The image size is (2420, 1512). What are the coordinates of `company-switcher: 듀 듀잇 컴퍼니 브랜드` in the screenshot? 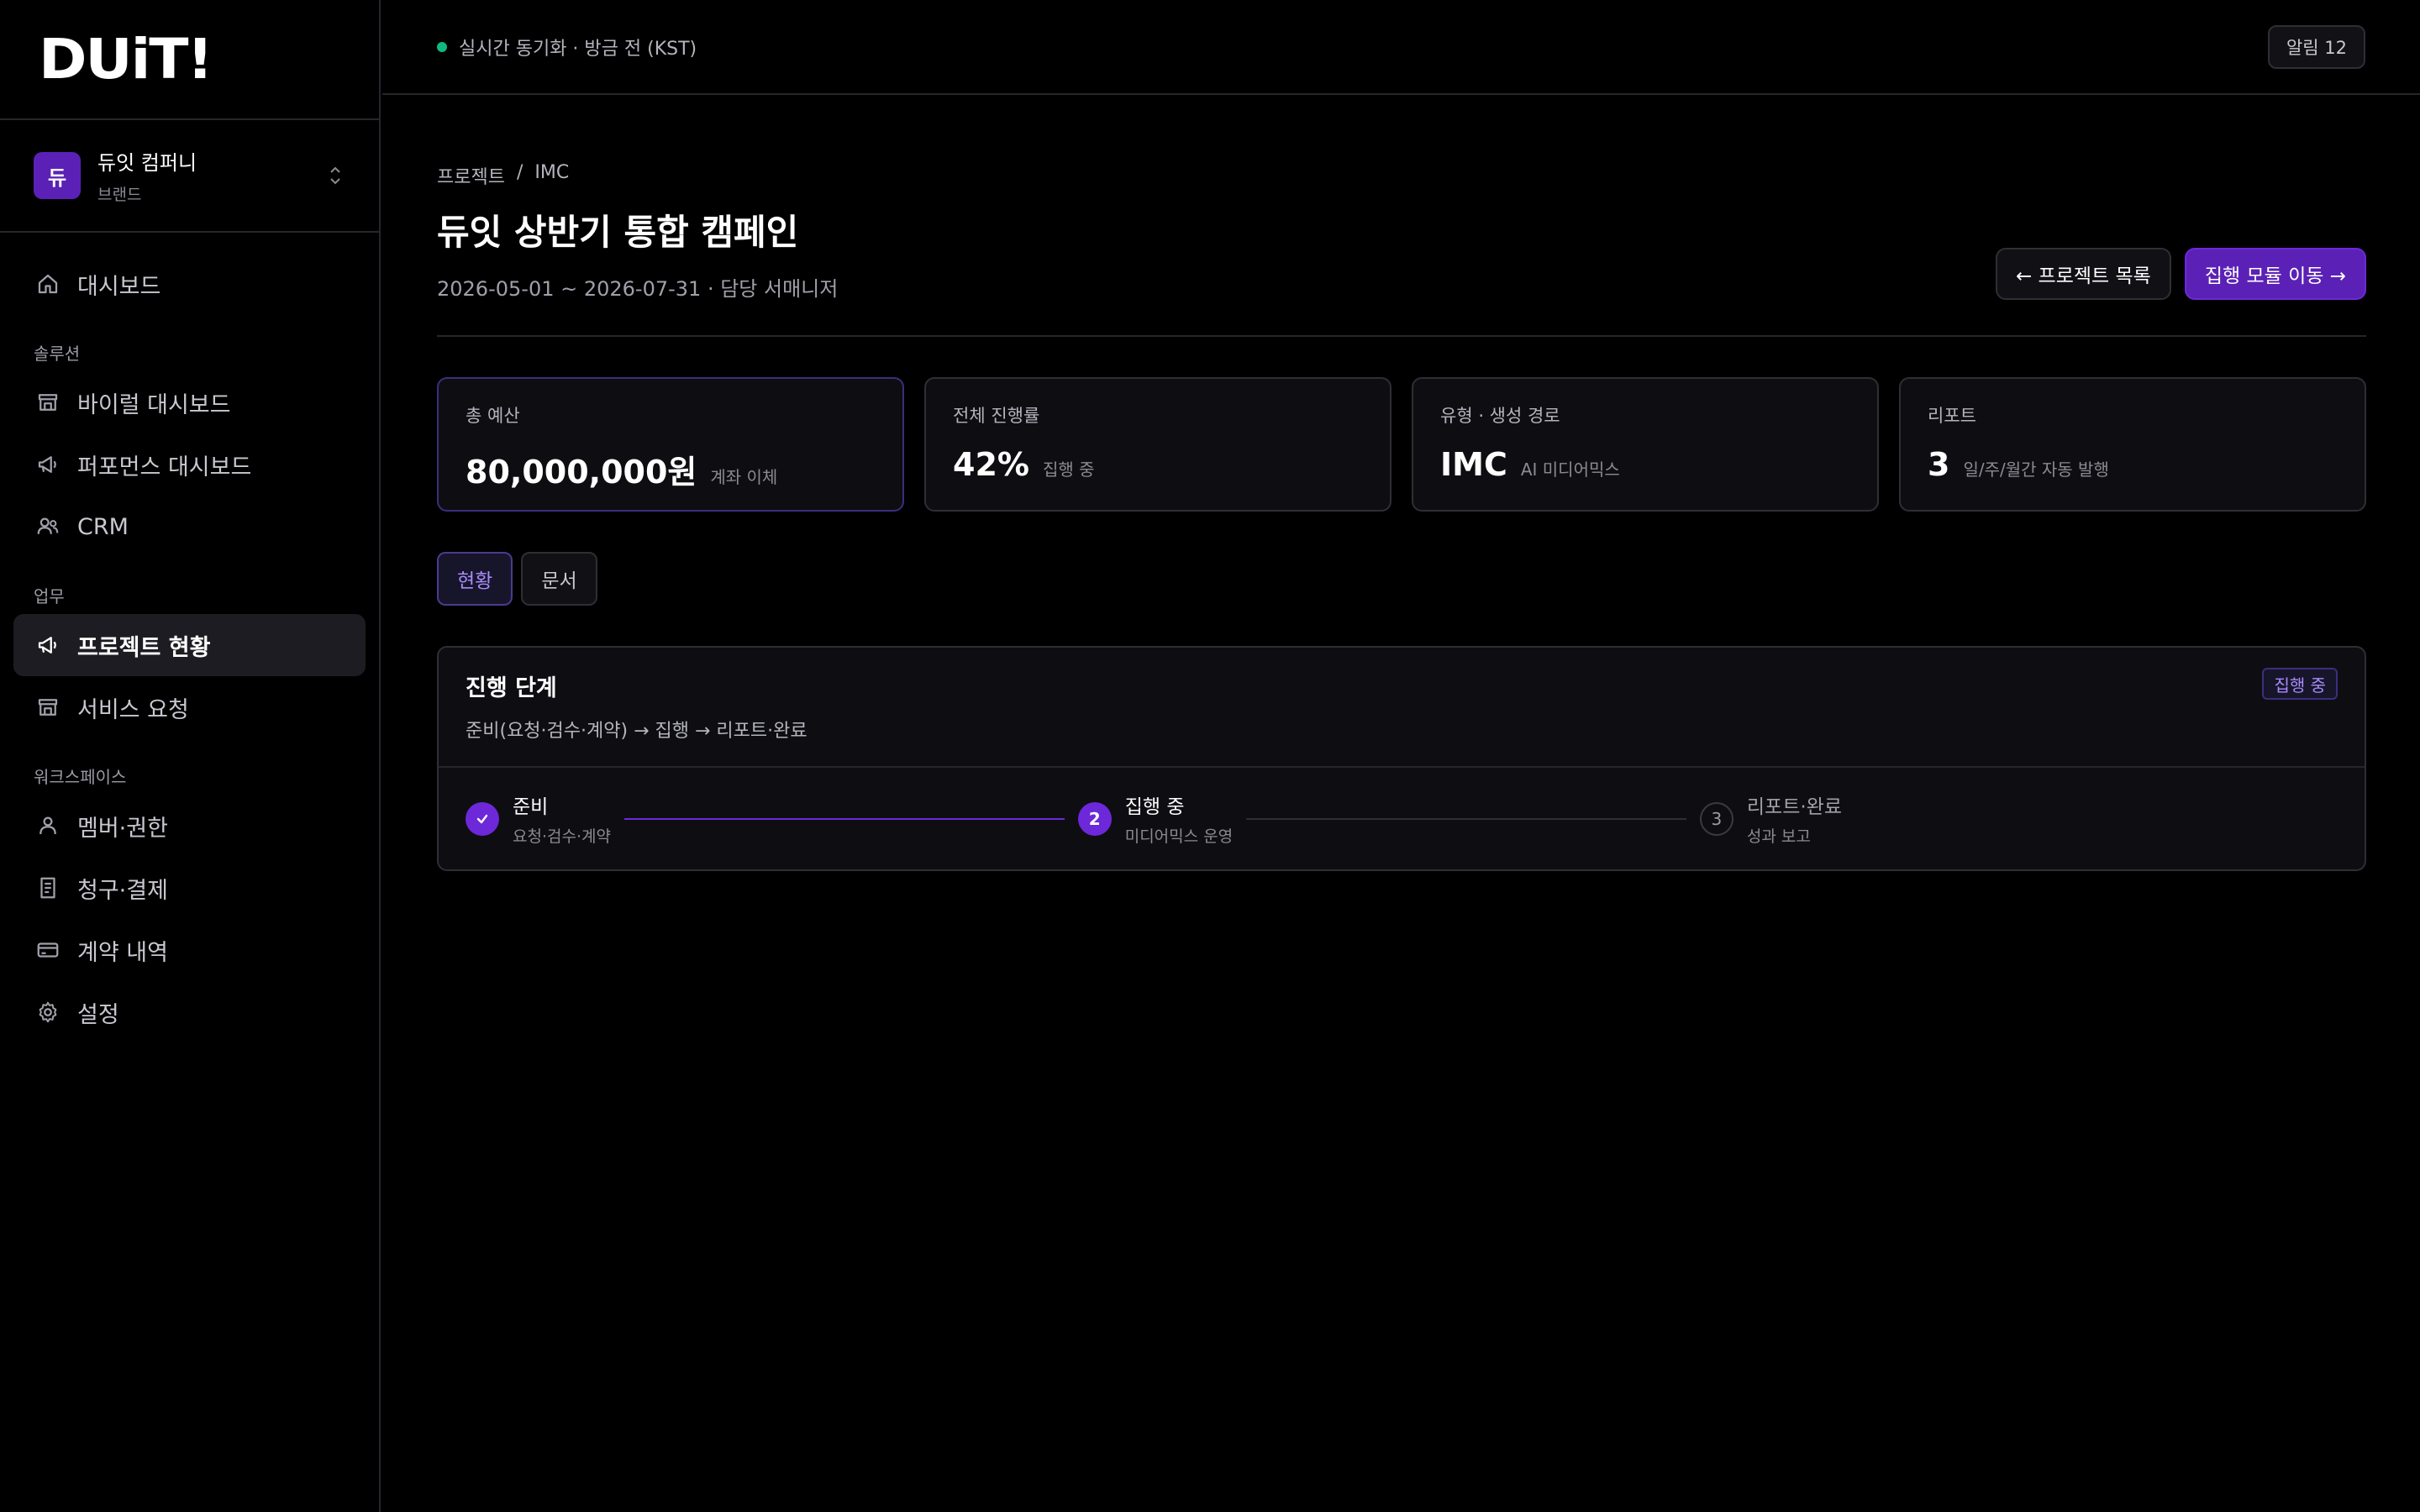 It's located at (189, 176).